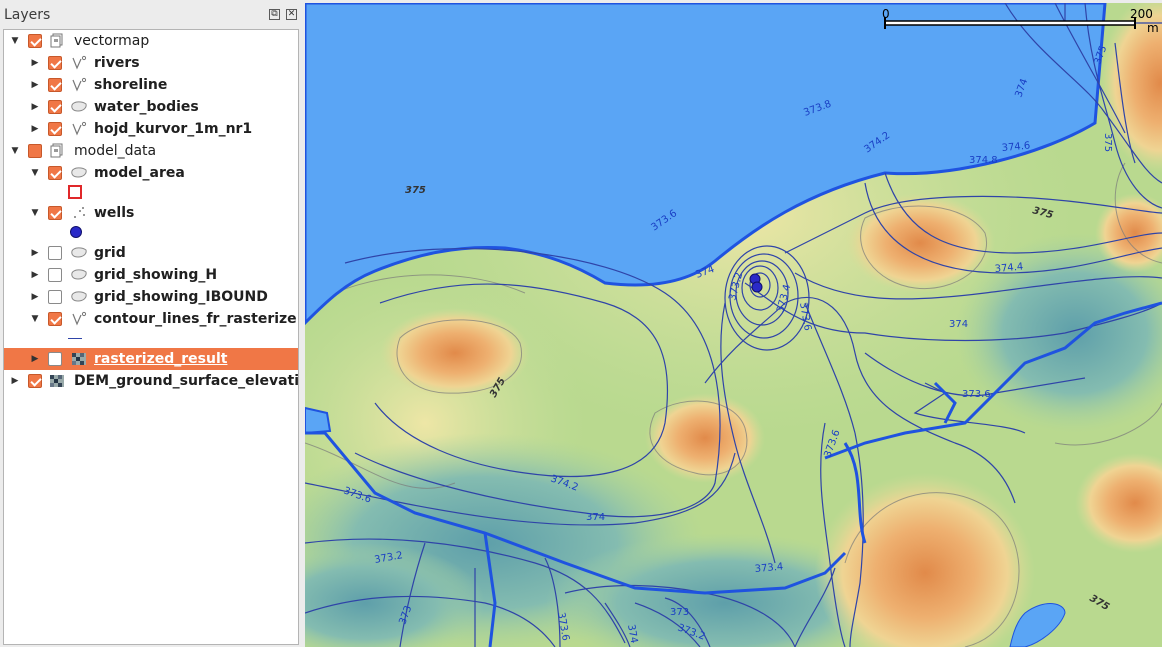  Describe the element at coordinates (112, 41) in the screenshot. I see `layer-name: vectormap` at that location.